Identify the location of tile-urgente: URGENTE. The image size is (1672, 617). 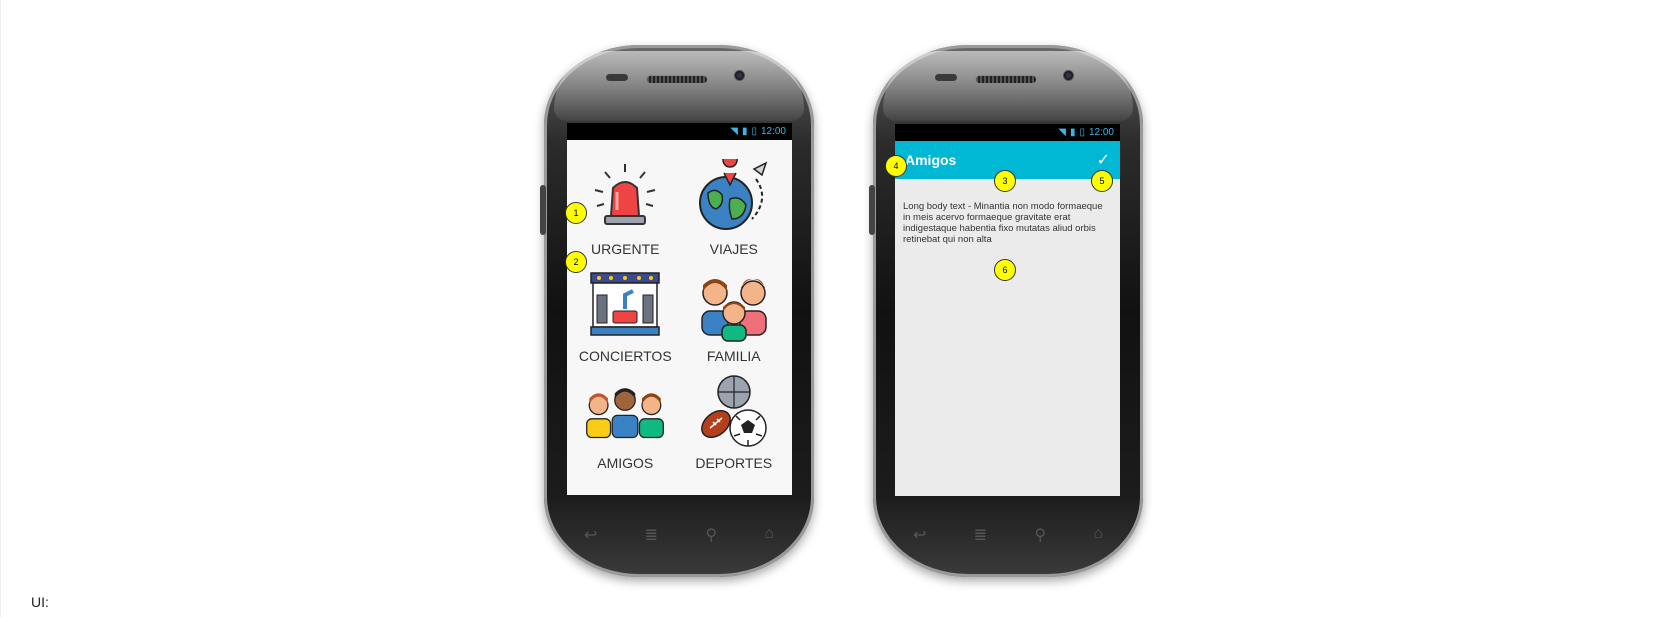
(625, 203).